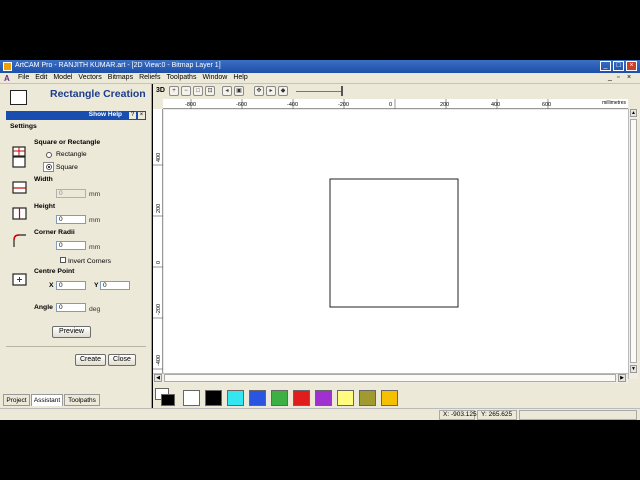 The width and height of the screenshot is (640, 480). What do you see at coordinates (239, 91) in the screenshot?
I see `zoom-selected-icon: ▣` at bounding box center [239, 91].